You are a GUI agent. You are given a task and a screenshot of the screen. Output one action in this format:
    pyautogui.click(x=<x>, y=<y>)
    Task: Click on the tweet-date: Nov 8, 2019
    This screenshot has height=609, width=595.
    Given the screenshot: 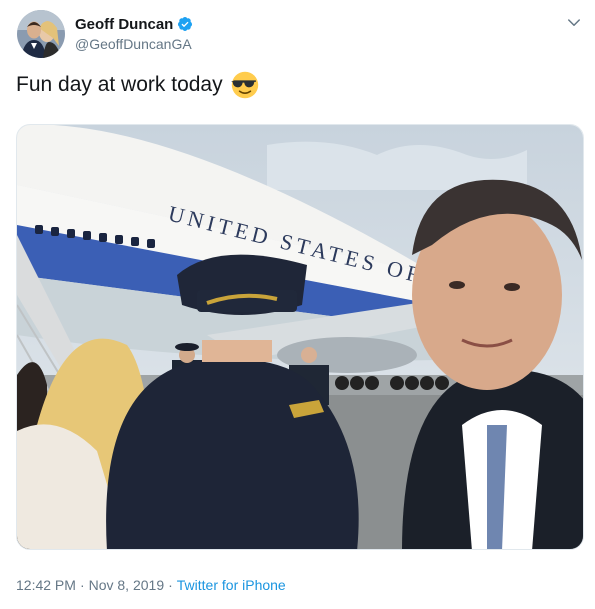 What is the action you would take?
    pyautogui.click(x=127, y=585)
    